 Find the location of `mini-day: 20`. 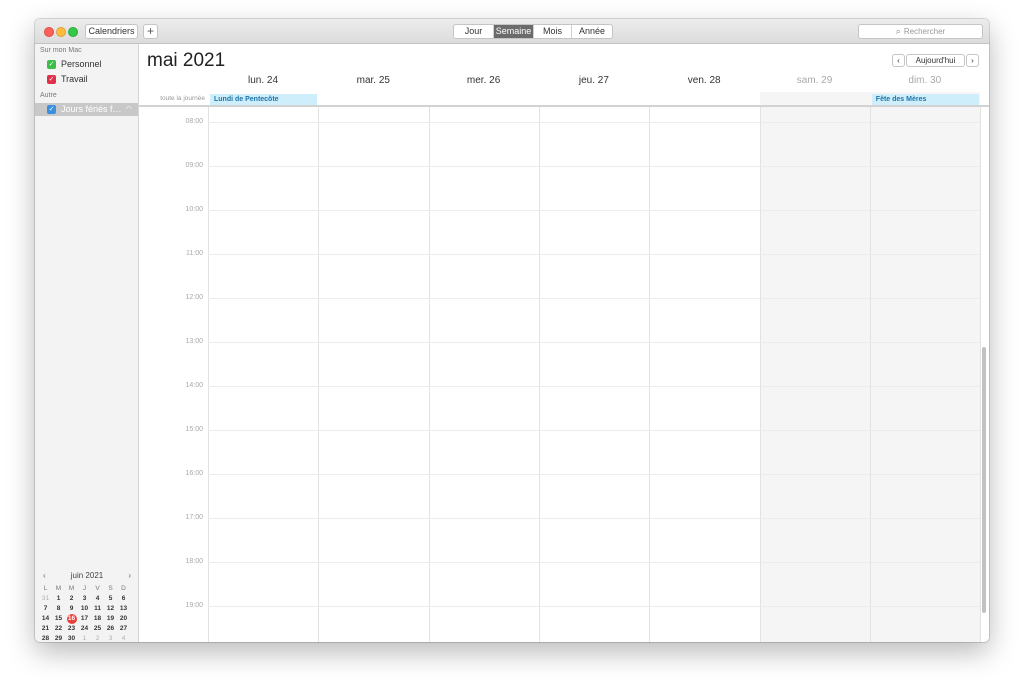

mini-day: 20 is located at coordinates (123, 619).